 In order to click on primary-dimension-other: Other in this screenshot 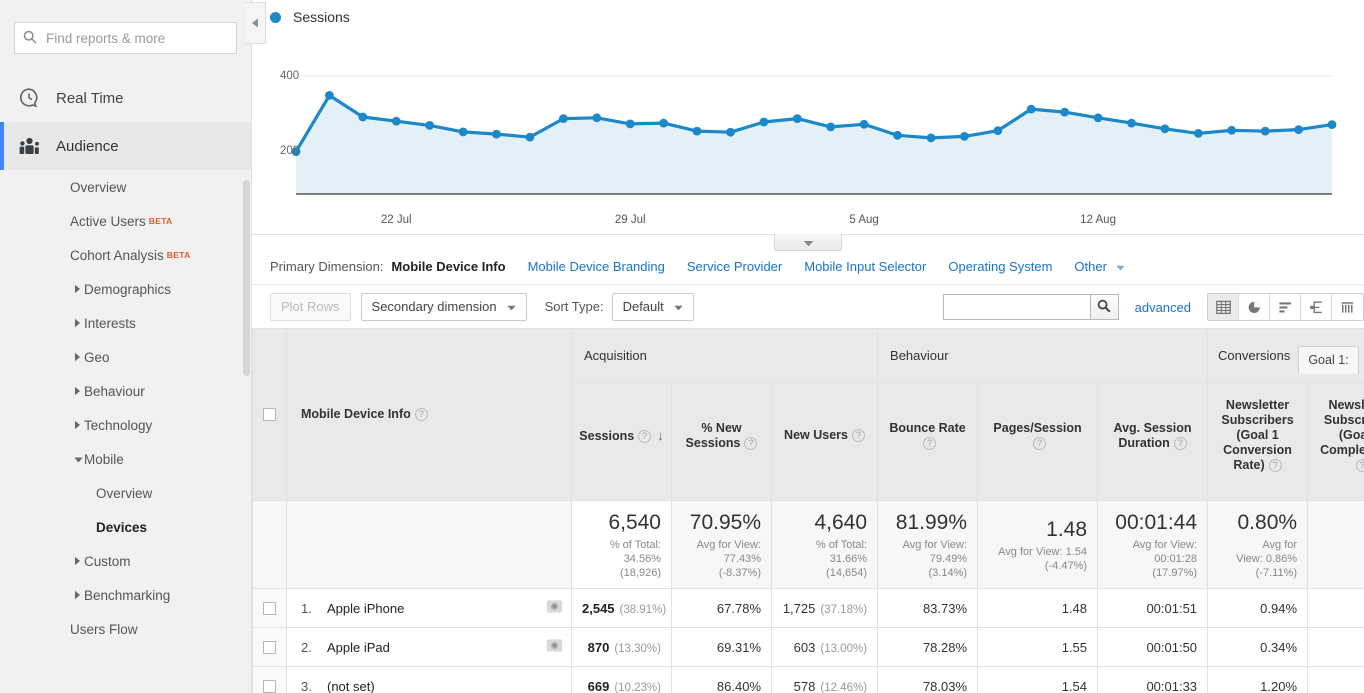, I will do `click(1099, 266)`.